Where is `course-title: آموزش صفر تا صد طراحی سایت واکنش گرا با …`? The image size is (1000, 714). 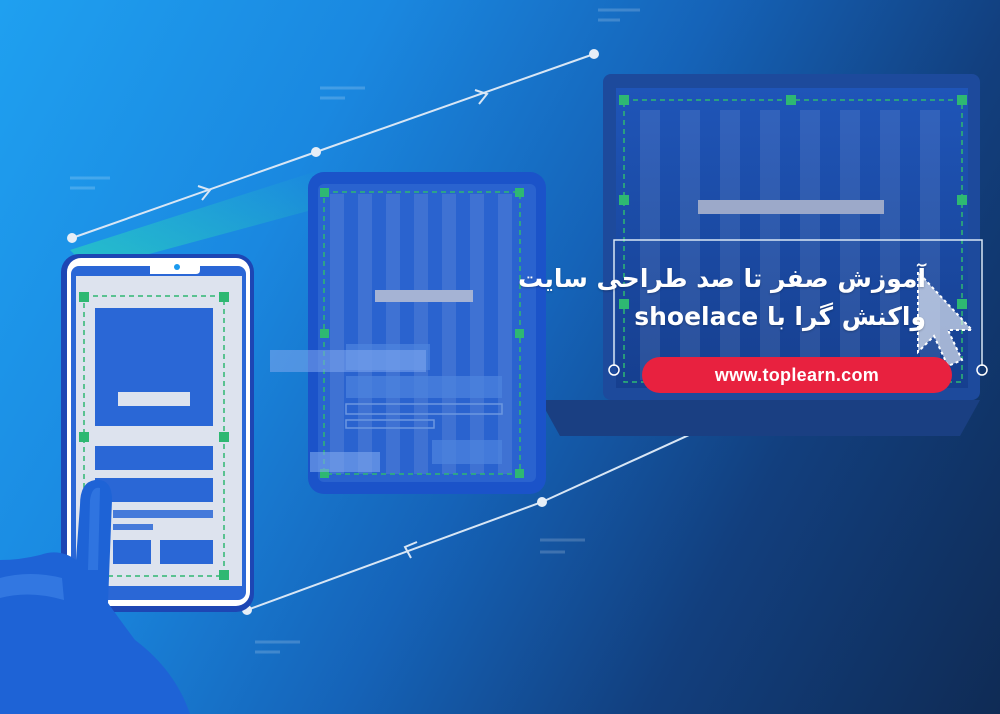
course-title: آموزش صفر تا صد طراحی سایت واکنش گرا با … is located at coordinates (750, 306).